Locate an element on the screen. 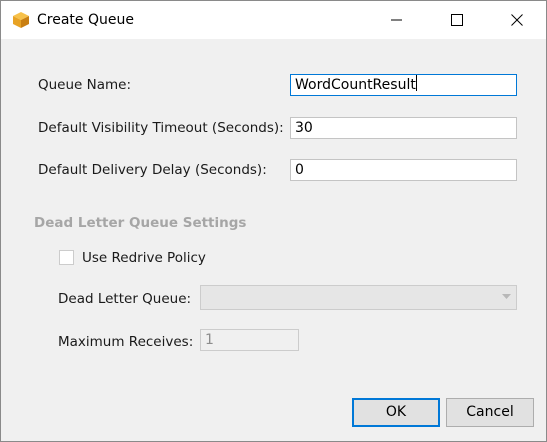 The height and width of the screenshot is (442, 547). close-button is located at coordinates (517, 20).